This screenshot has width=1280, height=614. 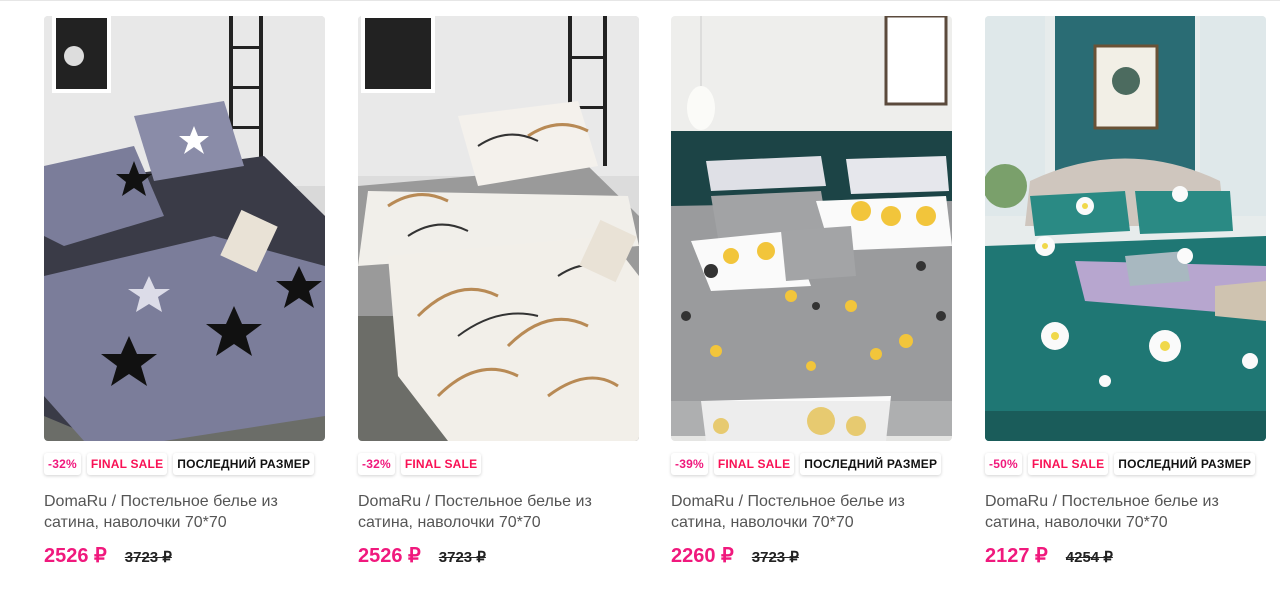 What do you see at coordinates (640, 0) in the screenshot?
I see `top-divider` at bounding box center [640, 0].